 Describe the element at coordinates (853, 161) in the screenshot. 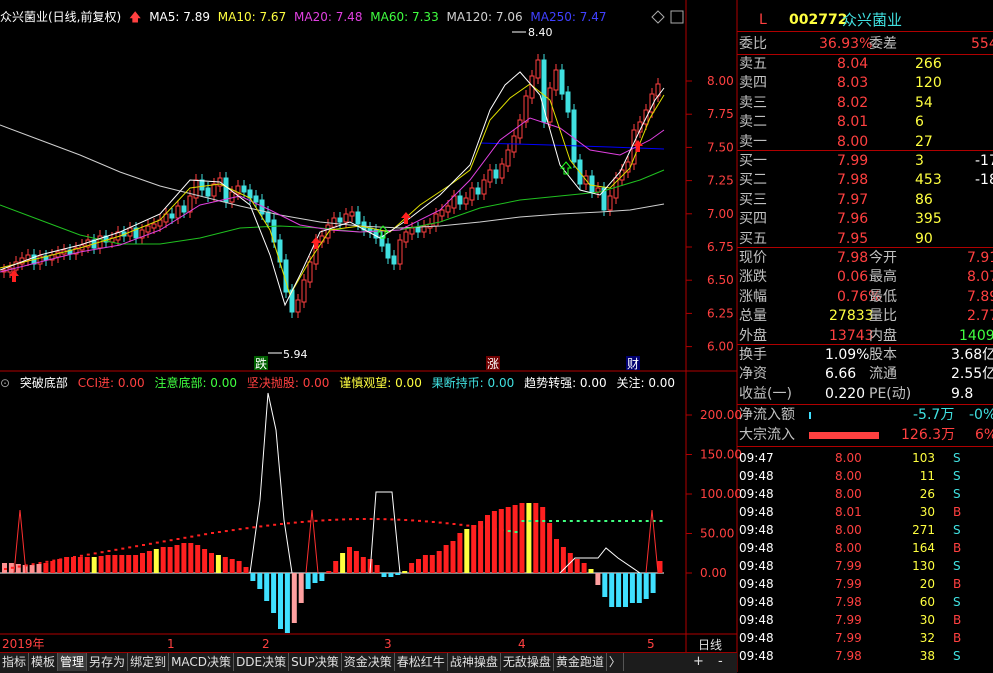

I see `level-price: 7.99` at that location.